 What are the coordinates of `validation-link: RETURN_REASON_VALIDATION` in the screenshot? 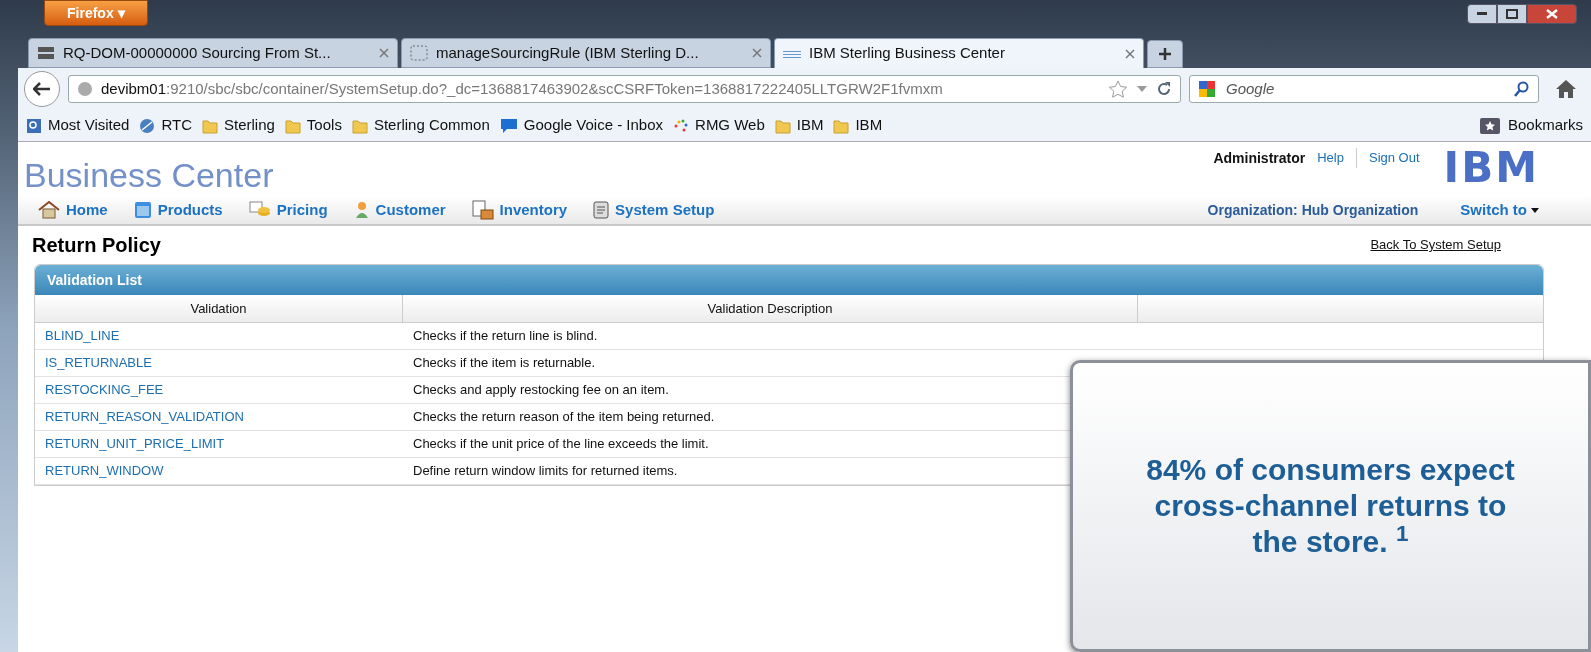 It's located at (219, 417).